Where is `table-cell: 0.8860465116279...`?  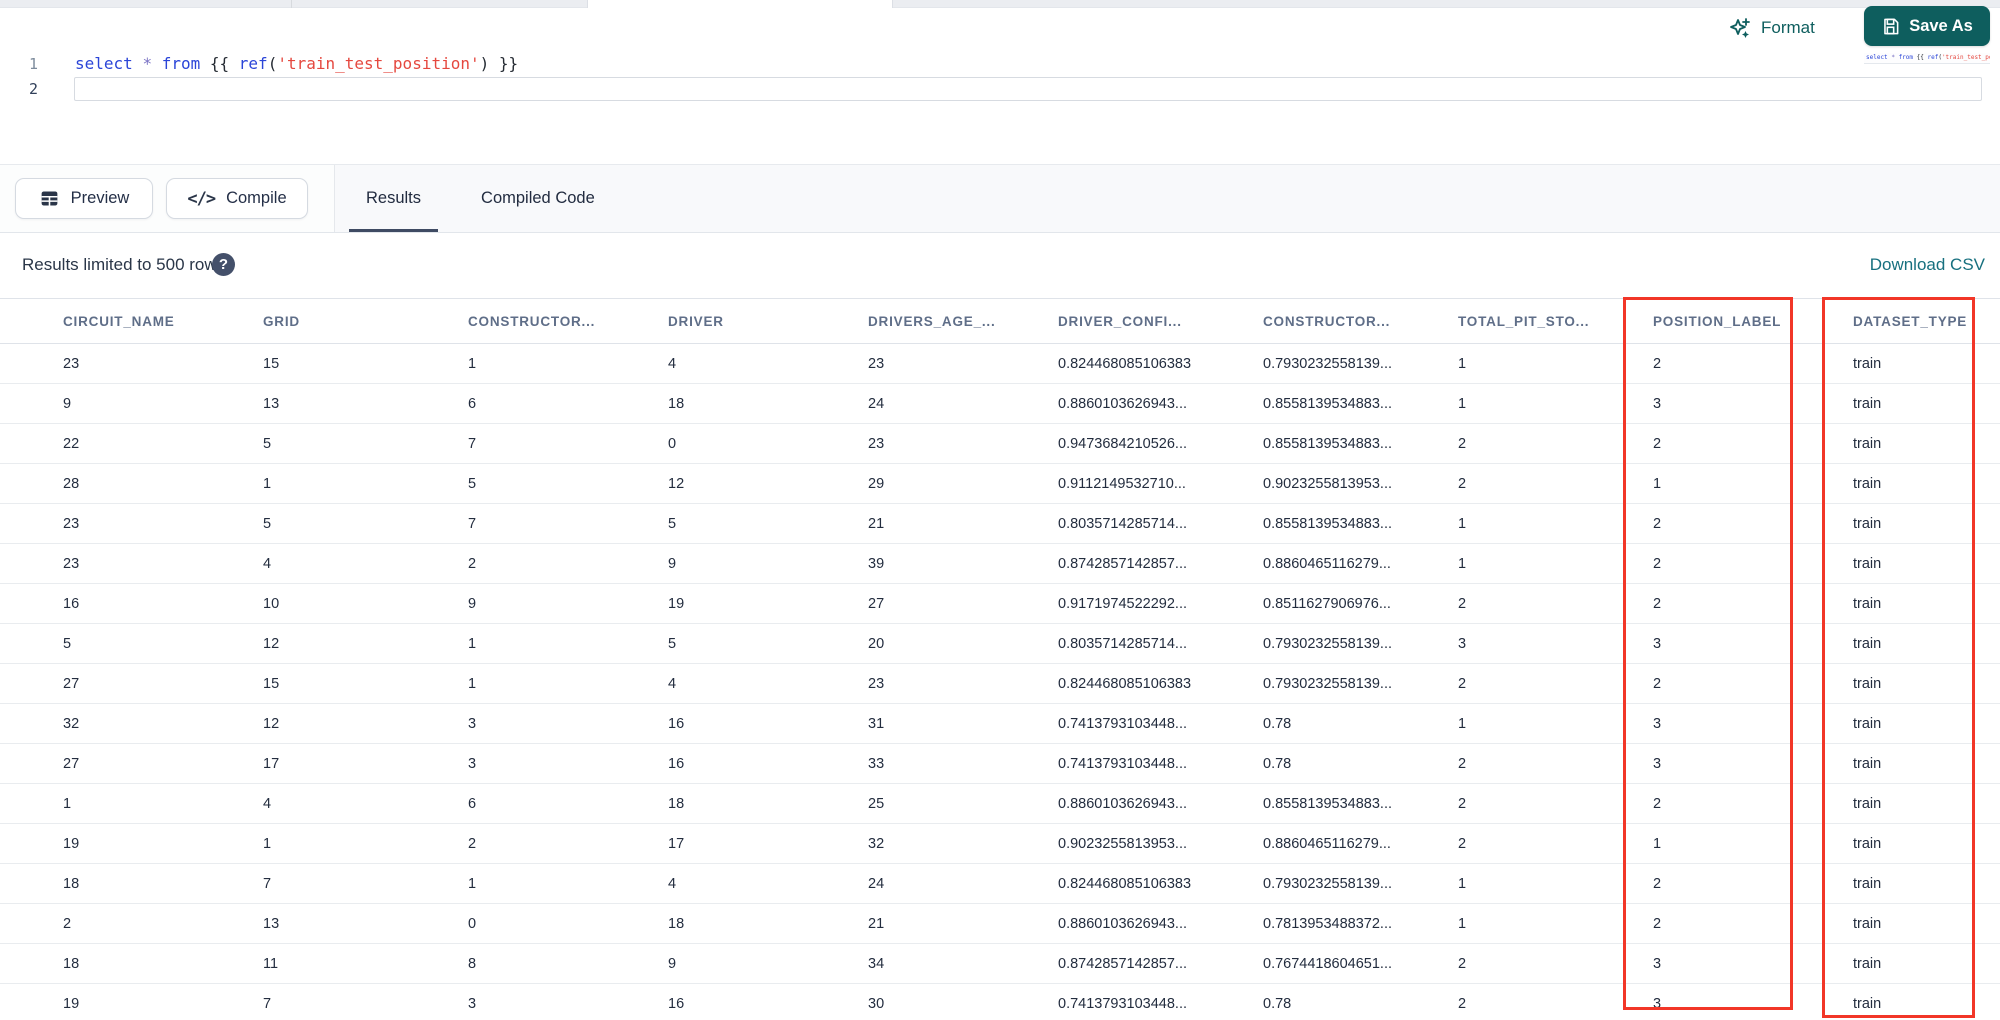
table-cell: 0.8860465116279... is located at coordinates (1347, 843).